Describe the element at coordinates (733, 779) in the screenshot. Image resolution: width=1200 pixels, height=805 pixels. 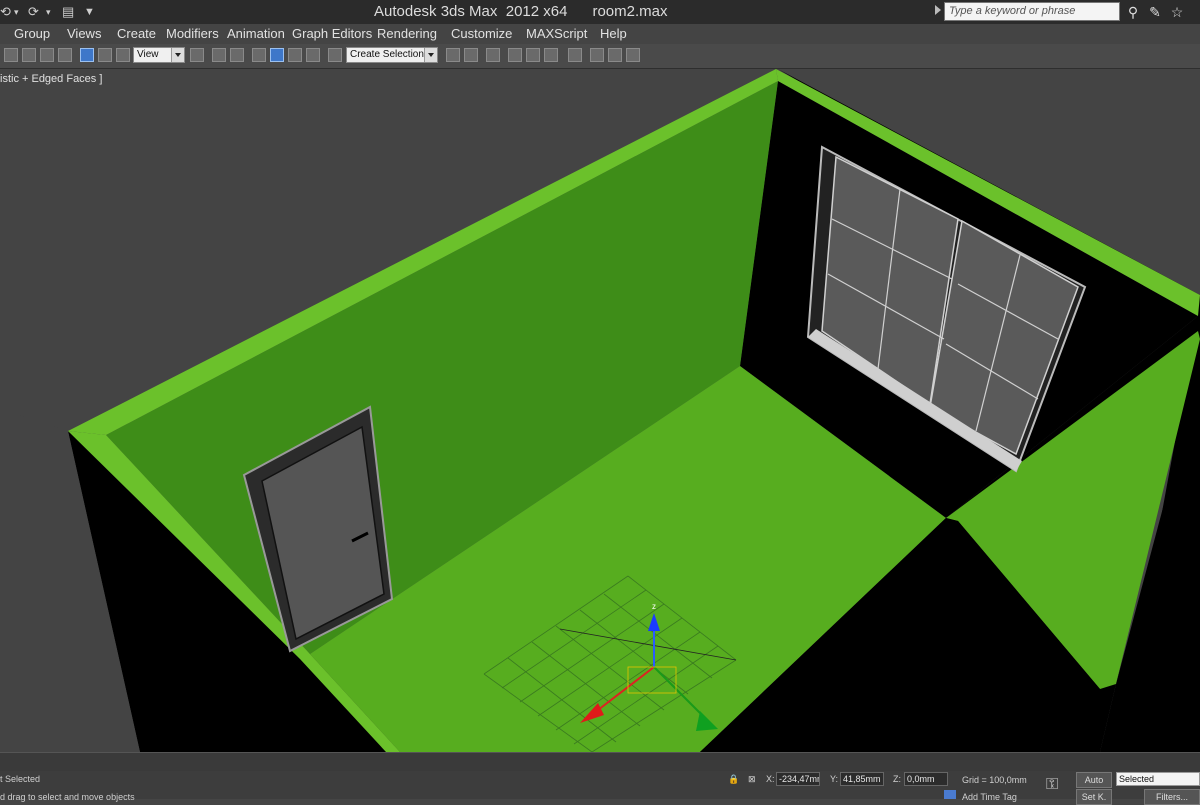
I see `lock-selection-icon: 🔒` at that location.